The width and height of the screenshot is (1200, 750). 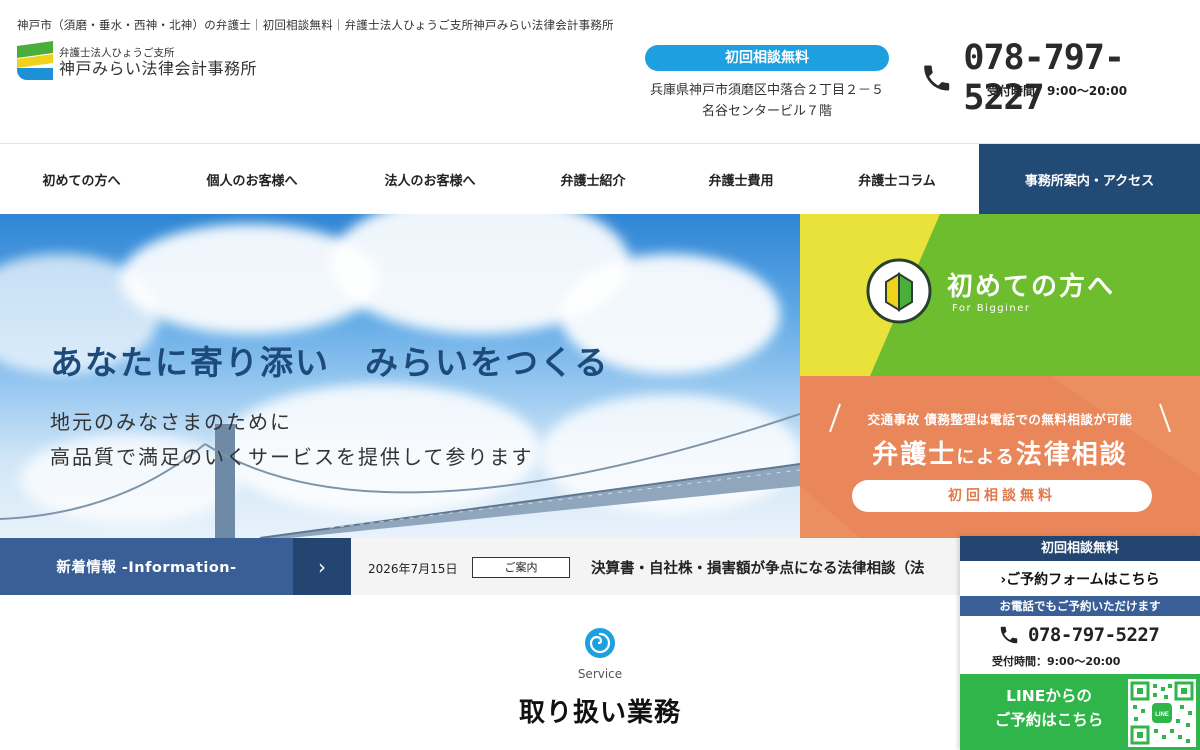 I want to click on chevron-right-icon: ›, so click(x=322, y=566).